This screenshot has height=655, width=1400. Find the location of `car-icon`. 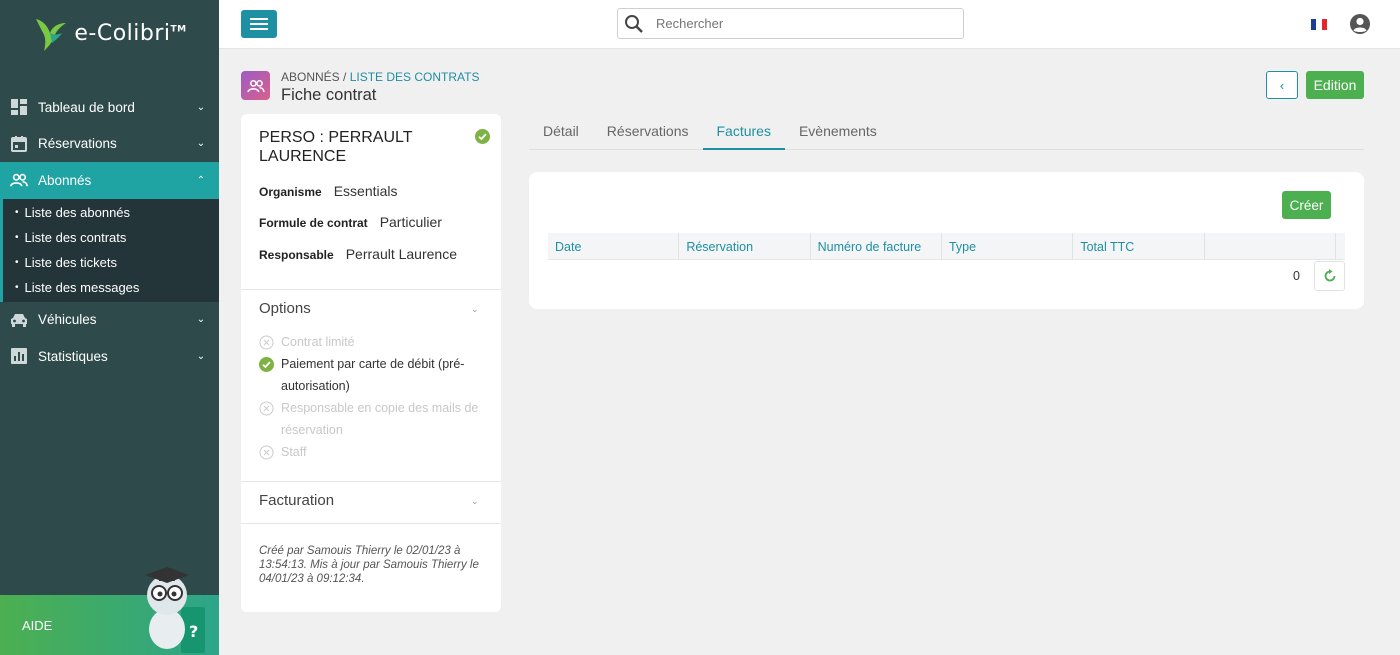

car-icon is located at coordinates (19, 320).